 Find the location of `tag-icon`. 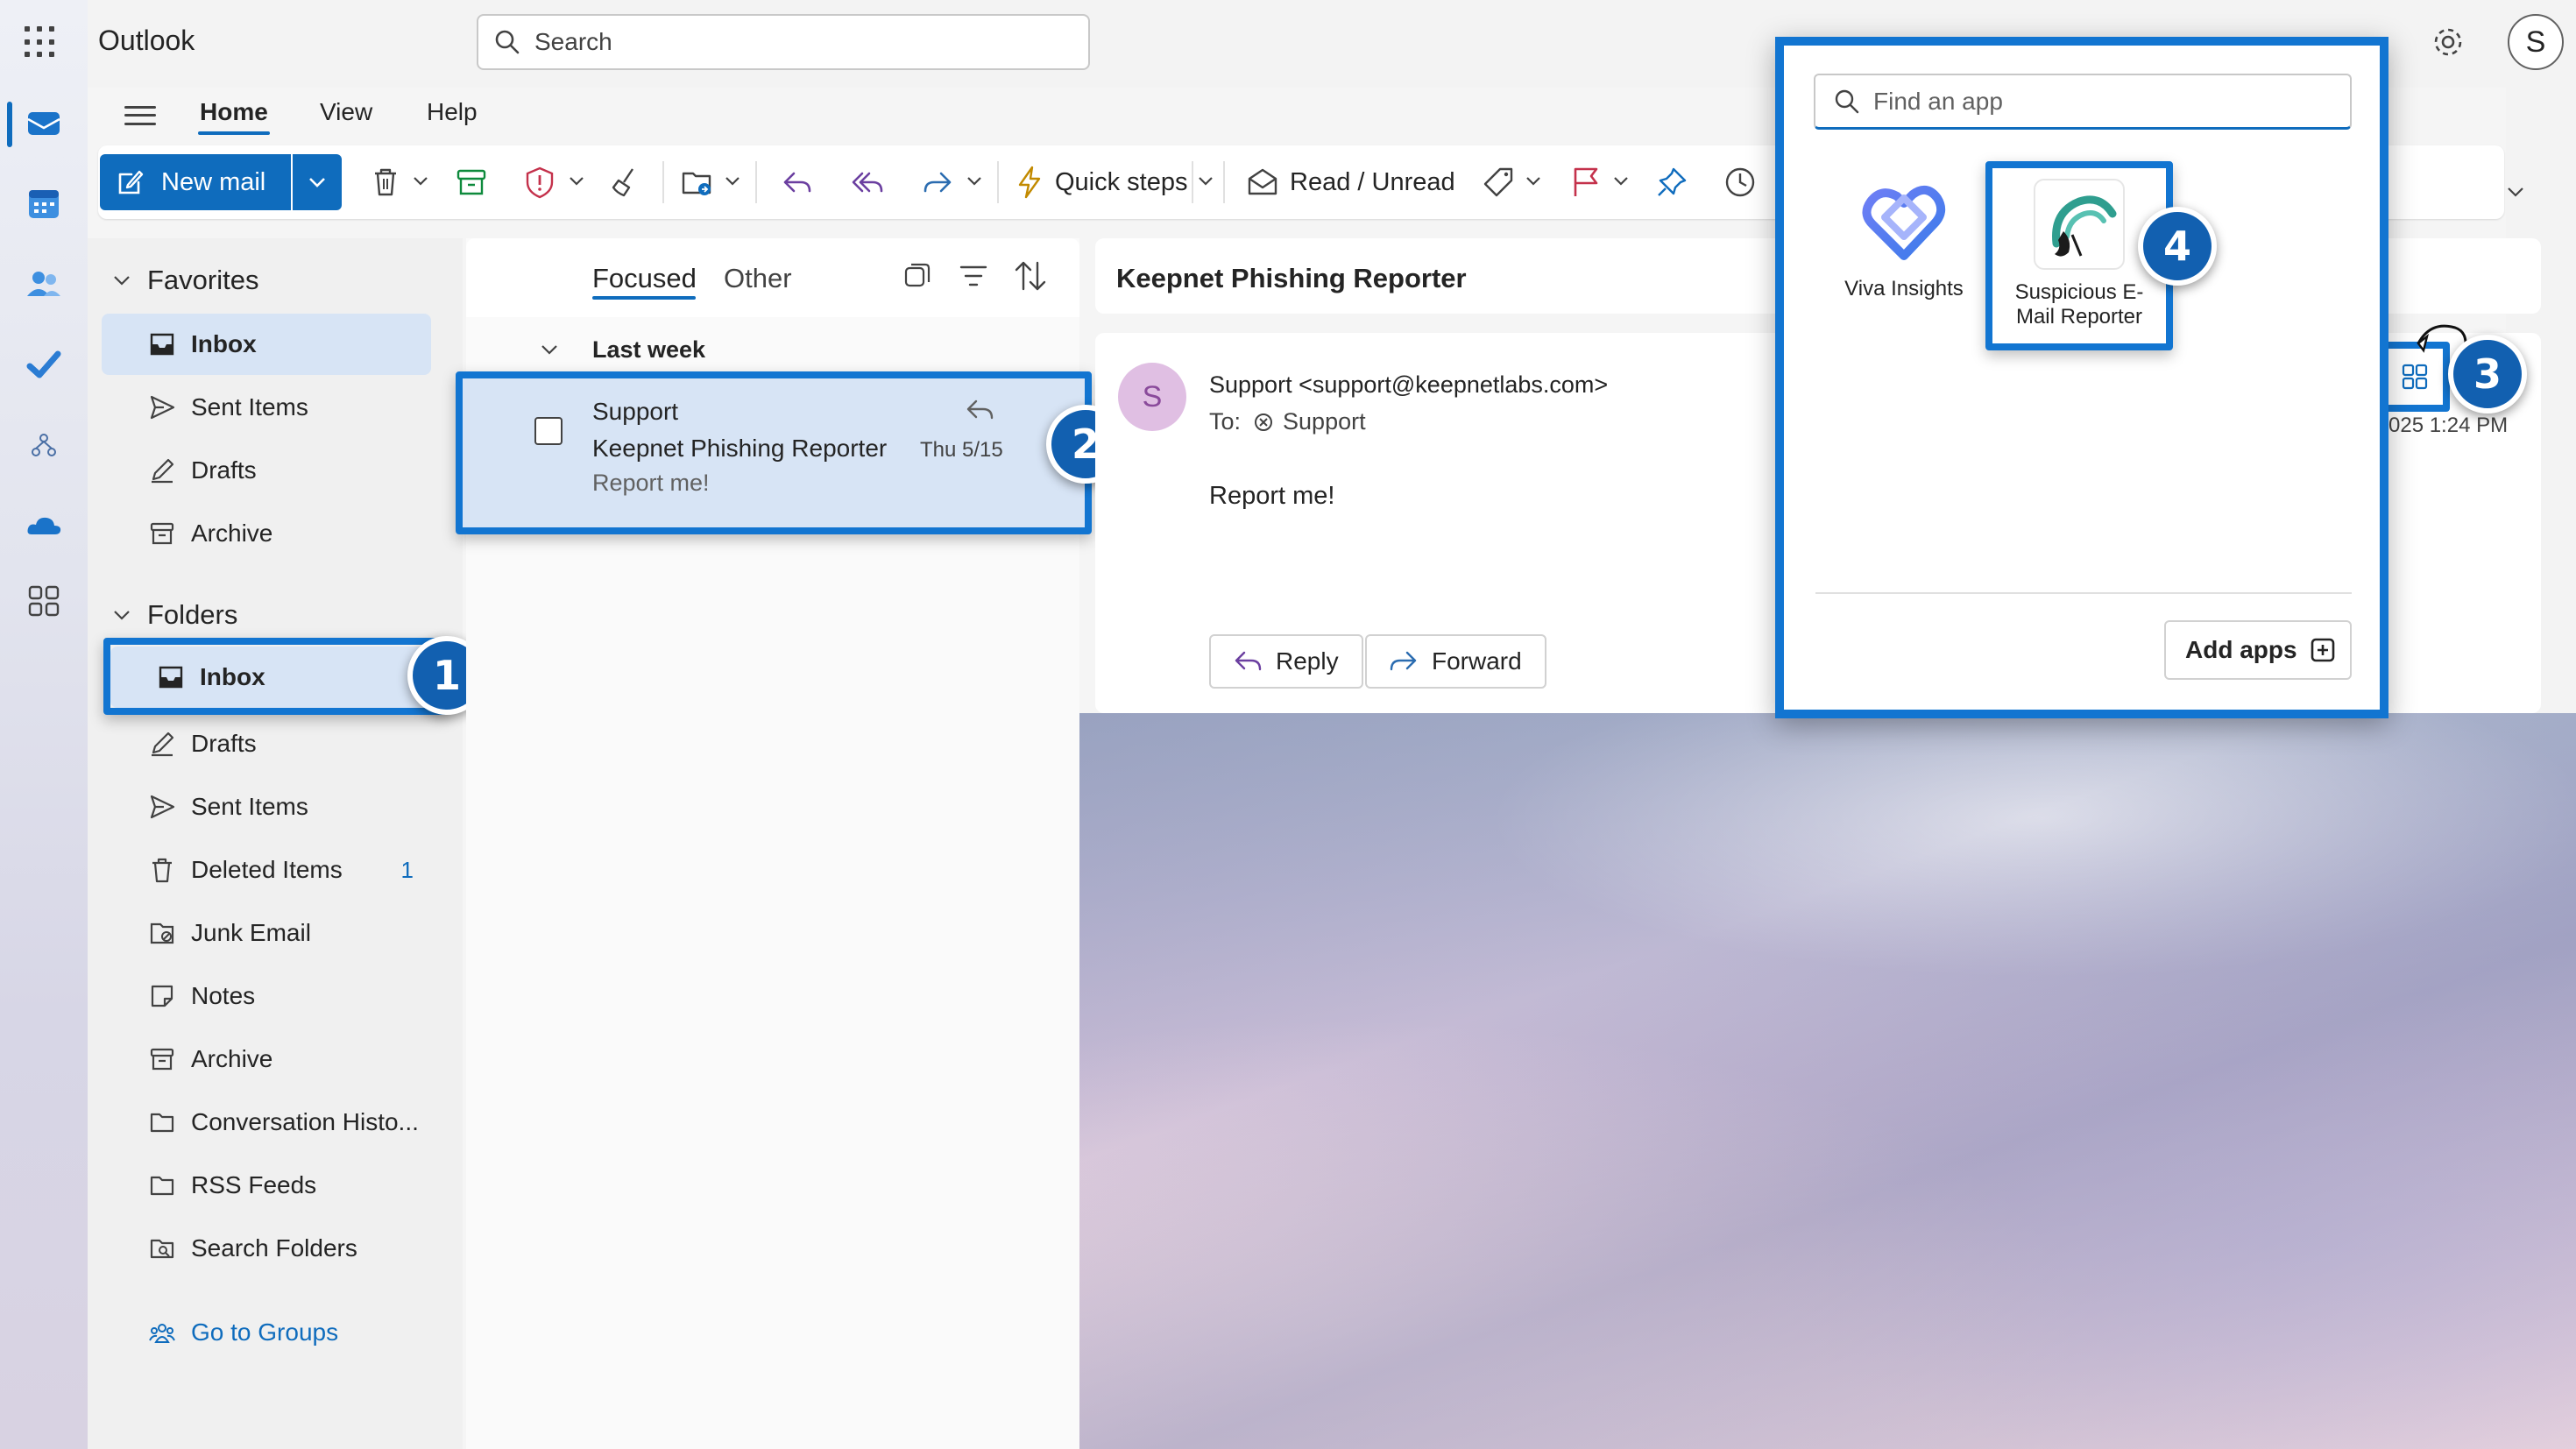

tag-icon is located at coordinates (1498, 182).